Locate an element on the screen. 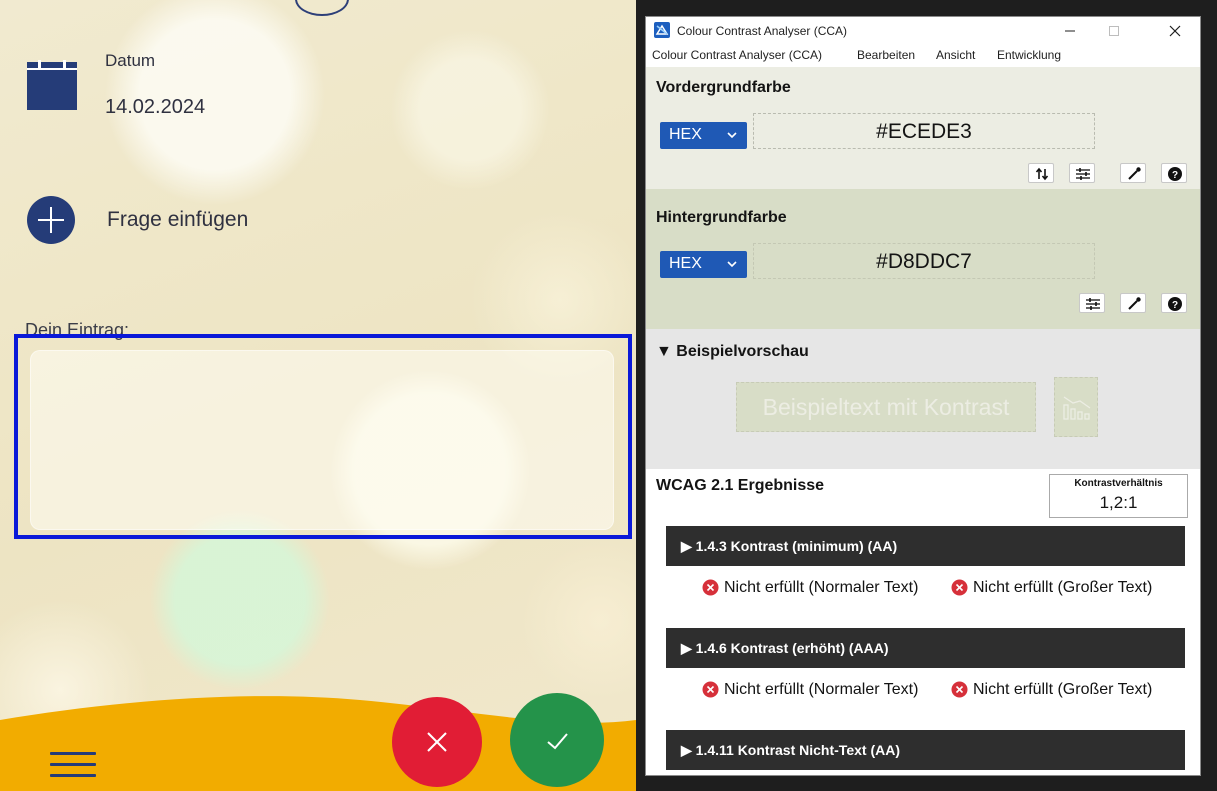 Image resolution: width=1217 pixels, height=791 pixels. swap-icon is located at coordinates (1042, 174).